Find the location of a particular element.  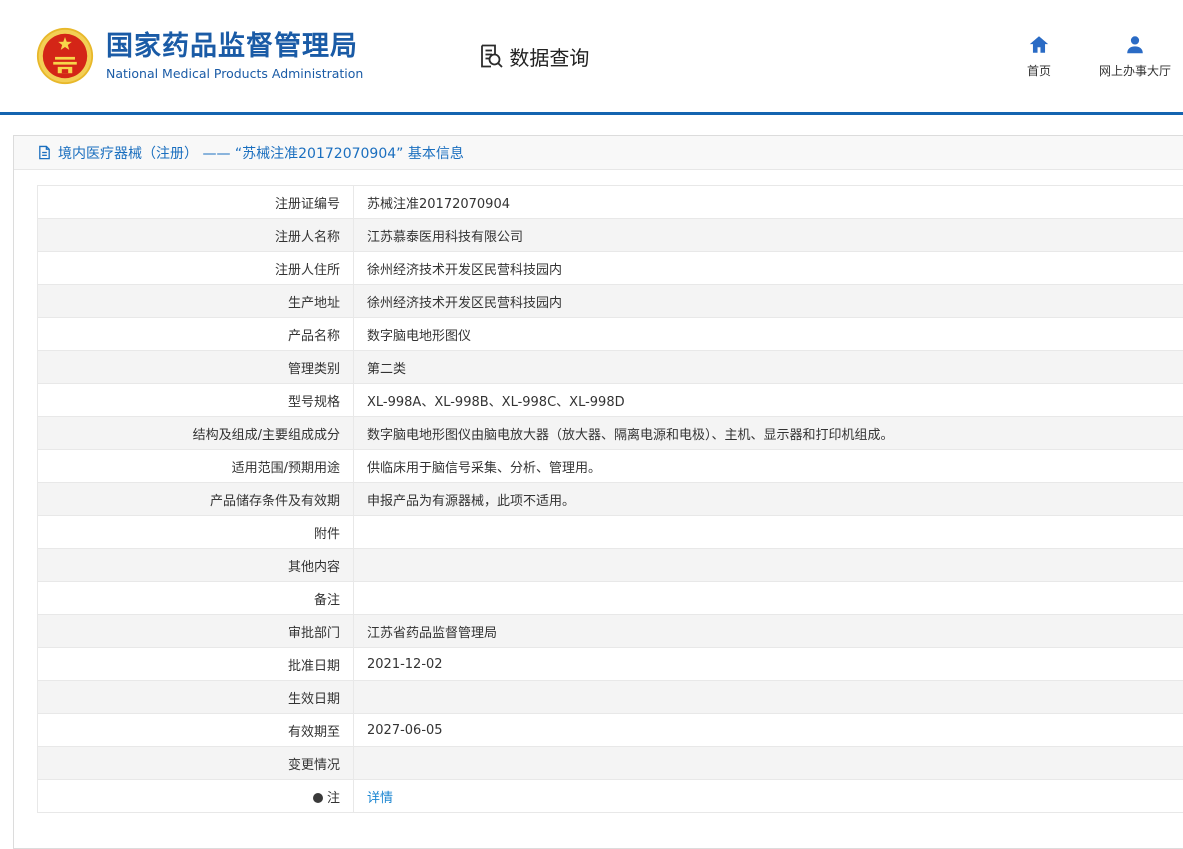

page-title: 境内医疗器械（注册） —— “苏械注准20172070904” 基本信息 is located at coordinates (261, 153).